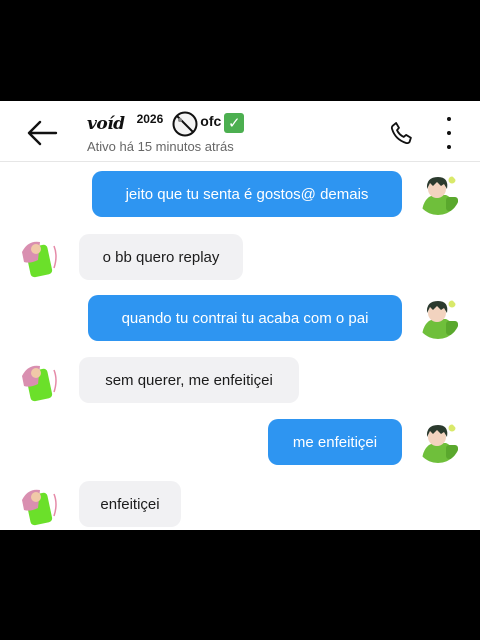 This screenshot has width=480, height=640. What do you see at coordinates (335, 442) in the screenshot?
I see `message-bubble-outgoing: me enfeitiçei` at bounding box center [335, 442].